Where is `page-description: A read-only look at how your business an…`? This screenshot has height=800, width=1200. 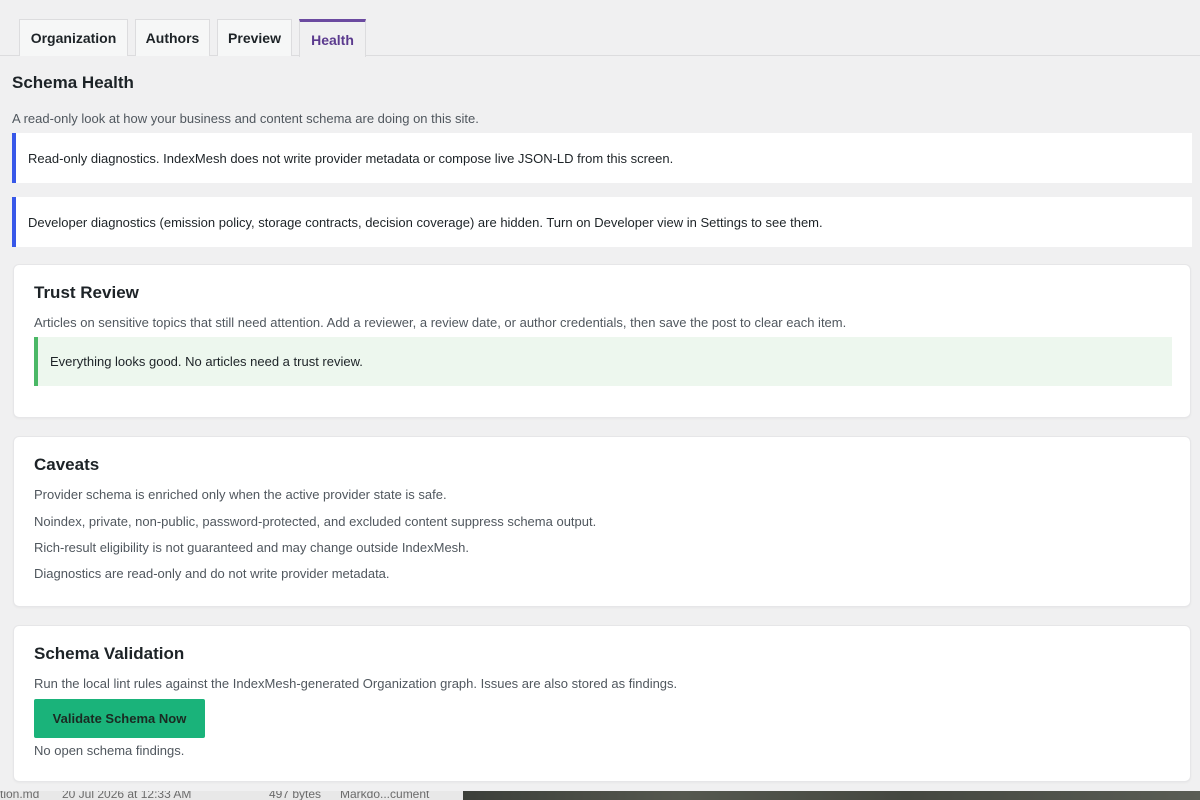
page-description: A read-only look at how your business an… is located at coordinates (245, 118).